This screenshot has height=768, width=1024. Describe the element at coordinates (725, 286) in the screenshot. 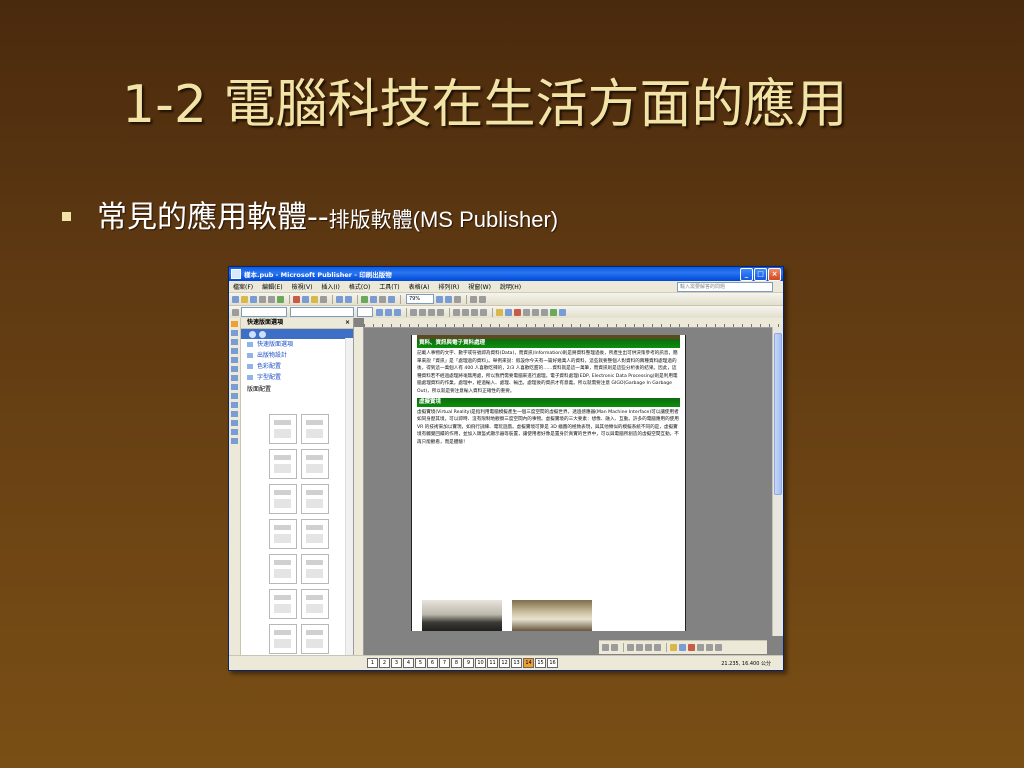

I see `help-search-input: 輸入需要解答的問題` at that location.